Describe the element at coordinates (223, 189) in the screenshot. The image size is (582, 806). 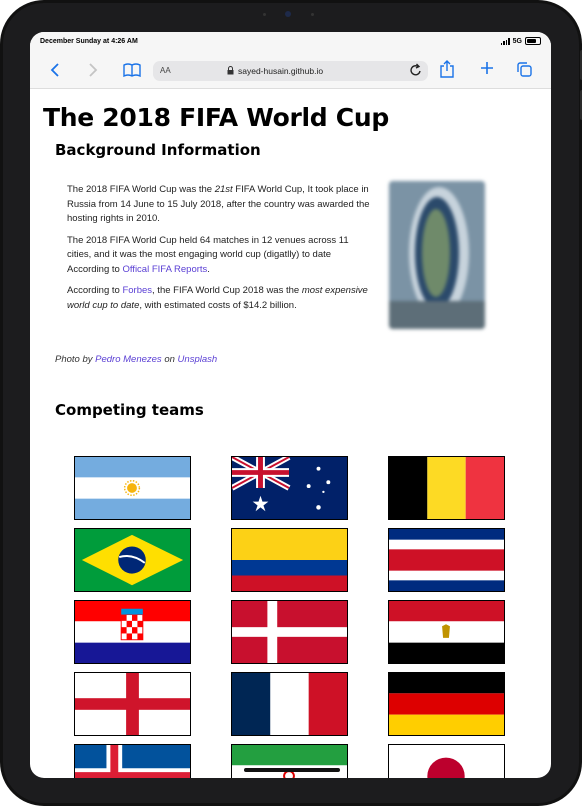
I see `emphasis: 21st` at that location.